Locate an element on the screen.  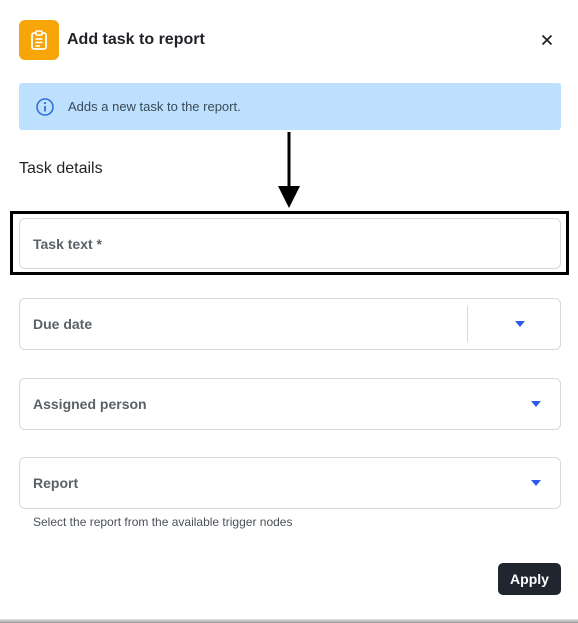
clipboard-icon is located at coordinates (39, 40).